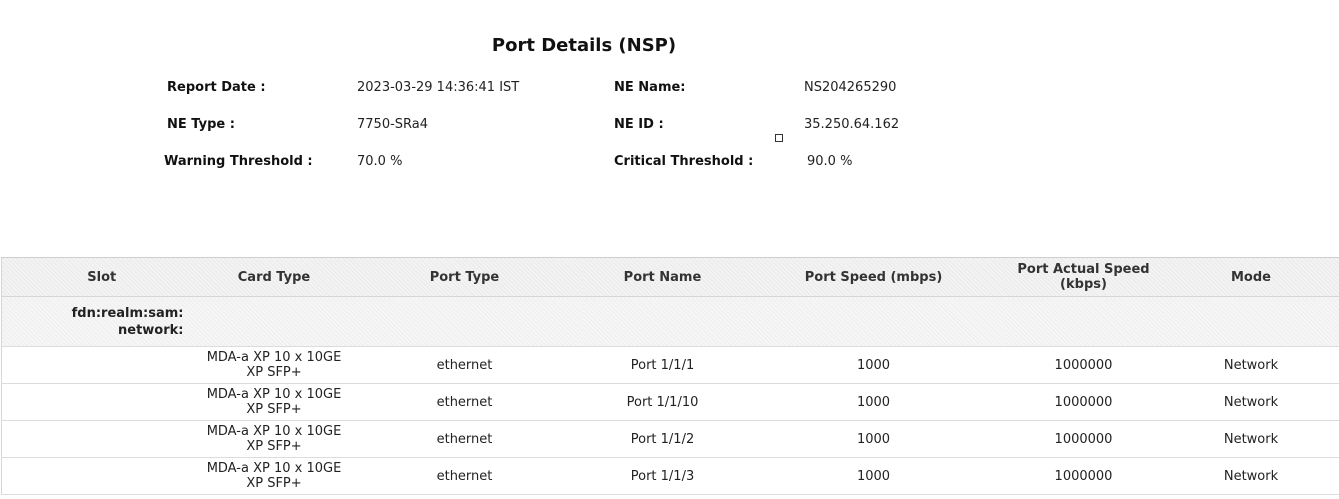 This screenshot has width=1339, height=499. Describe the element at coordinates (670, 321) in the screenshot. I see `group-row: fdn:realm:sam: network:` at that location.